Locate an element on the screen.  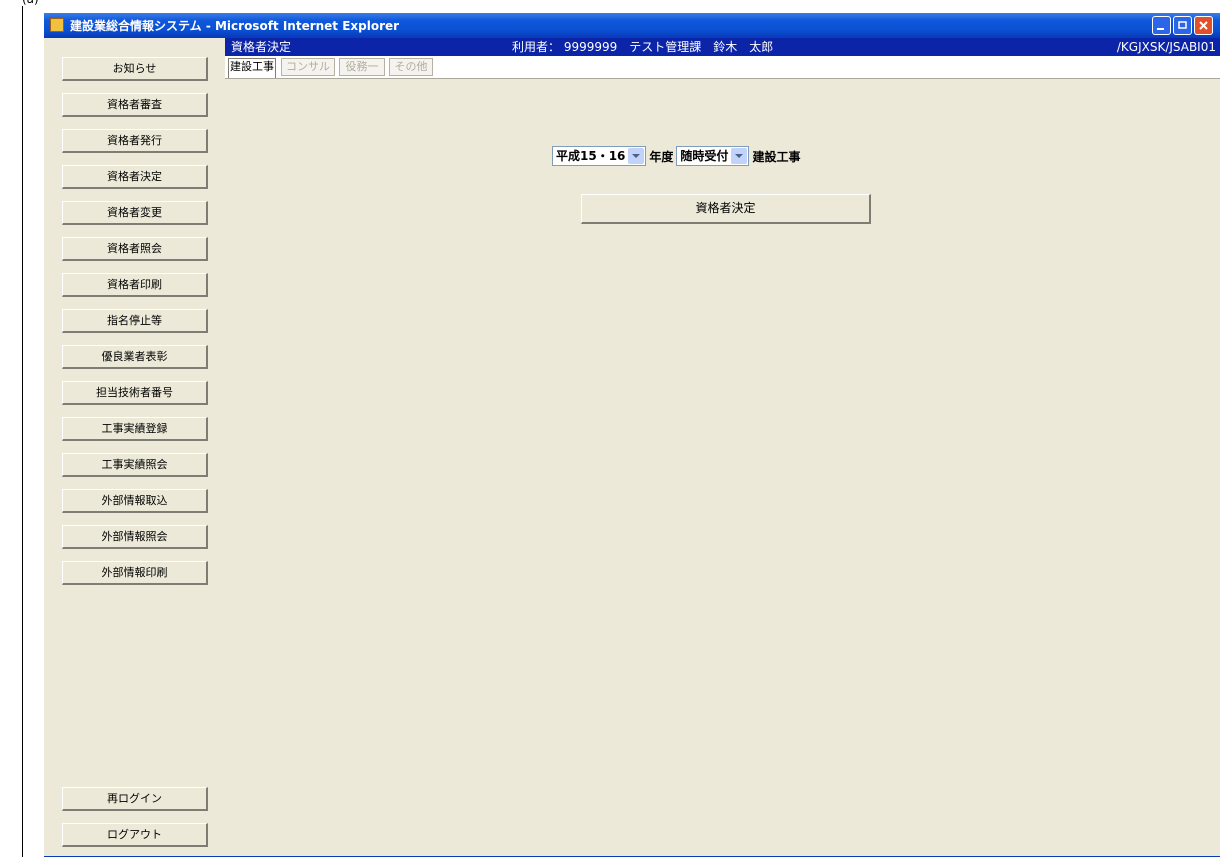
tab-consulting: コンサル is located at coordinates (308, 67).